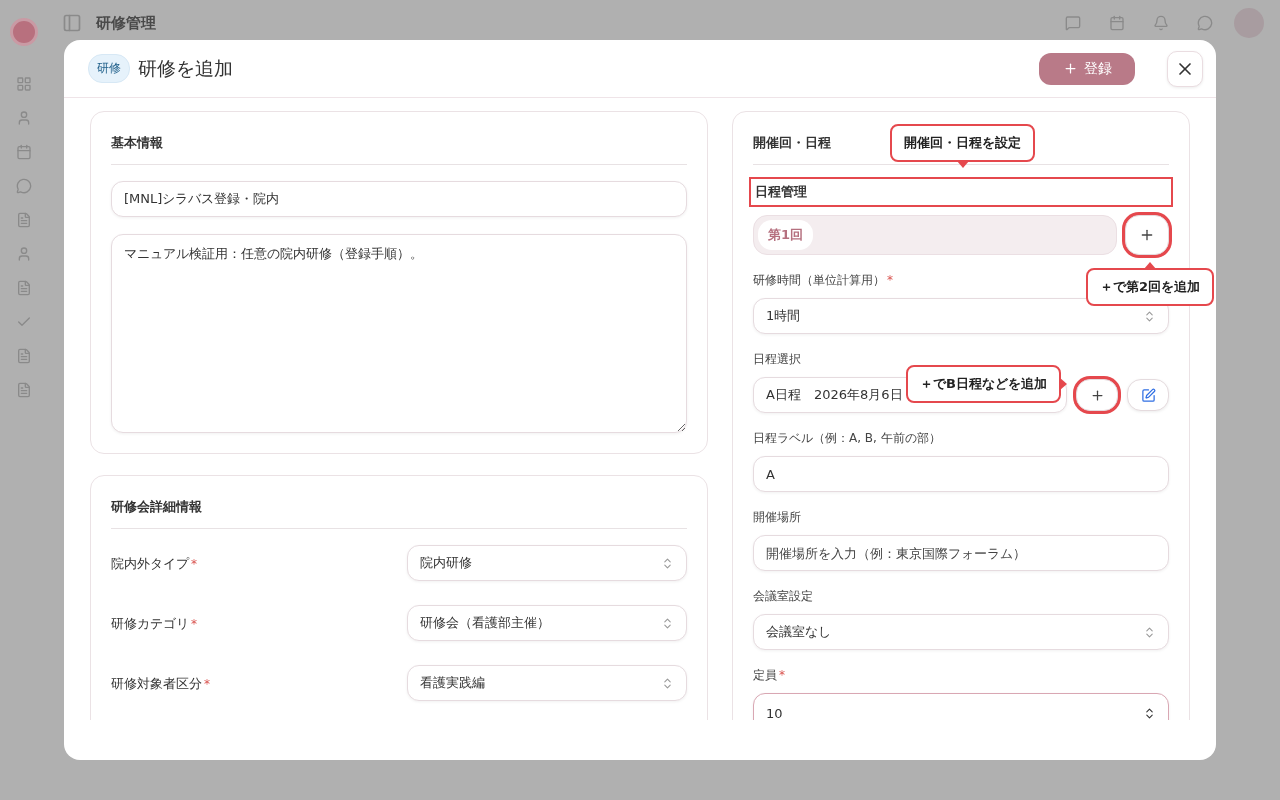  Describe the element at coordinates (150, 623) in the screenshot. I see `field-label: 研修カテゴリ` at that location.